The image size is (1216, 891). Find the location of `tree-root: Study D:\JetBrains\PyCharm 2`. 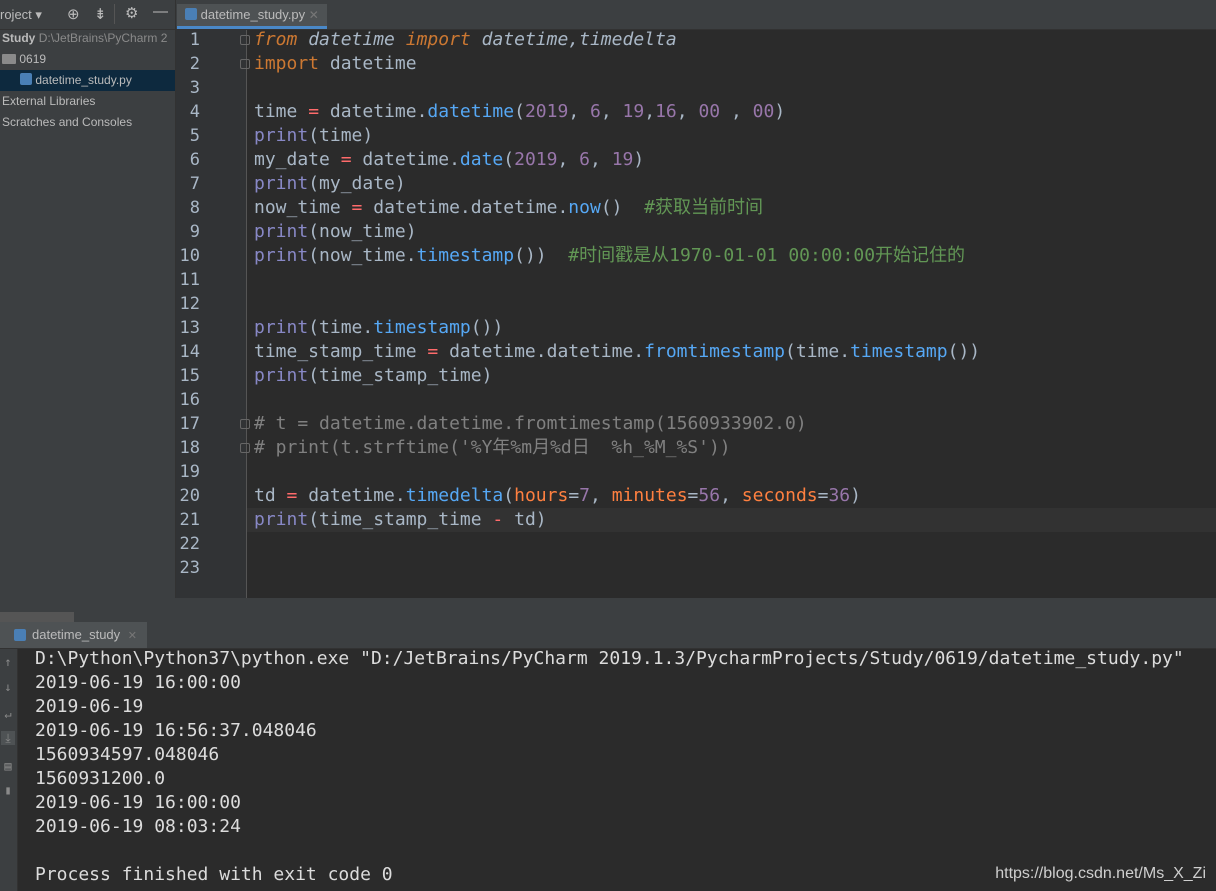

tree-root: Study D:\JetBrains\PyCharm 2 is located at coordinates (88, 38).